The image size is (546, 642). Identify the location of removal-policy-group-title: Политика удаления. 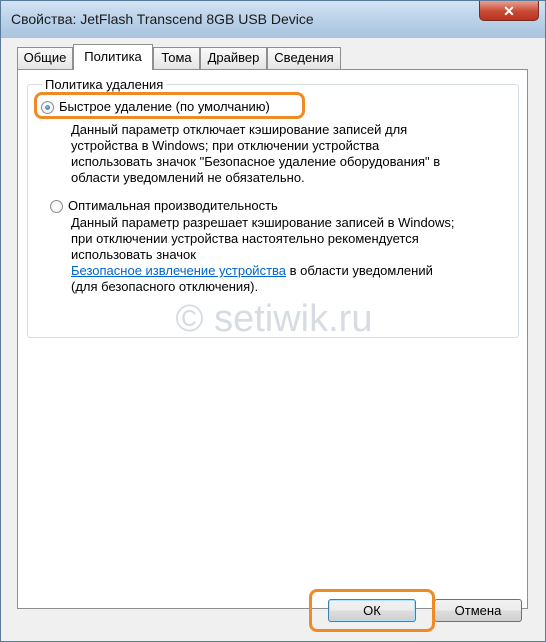
(104, 84).